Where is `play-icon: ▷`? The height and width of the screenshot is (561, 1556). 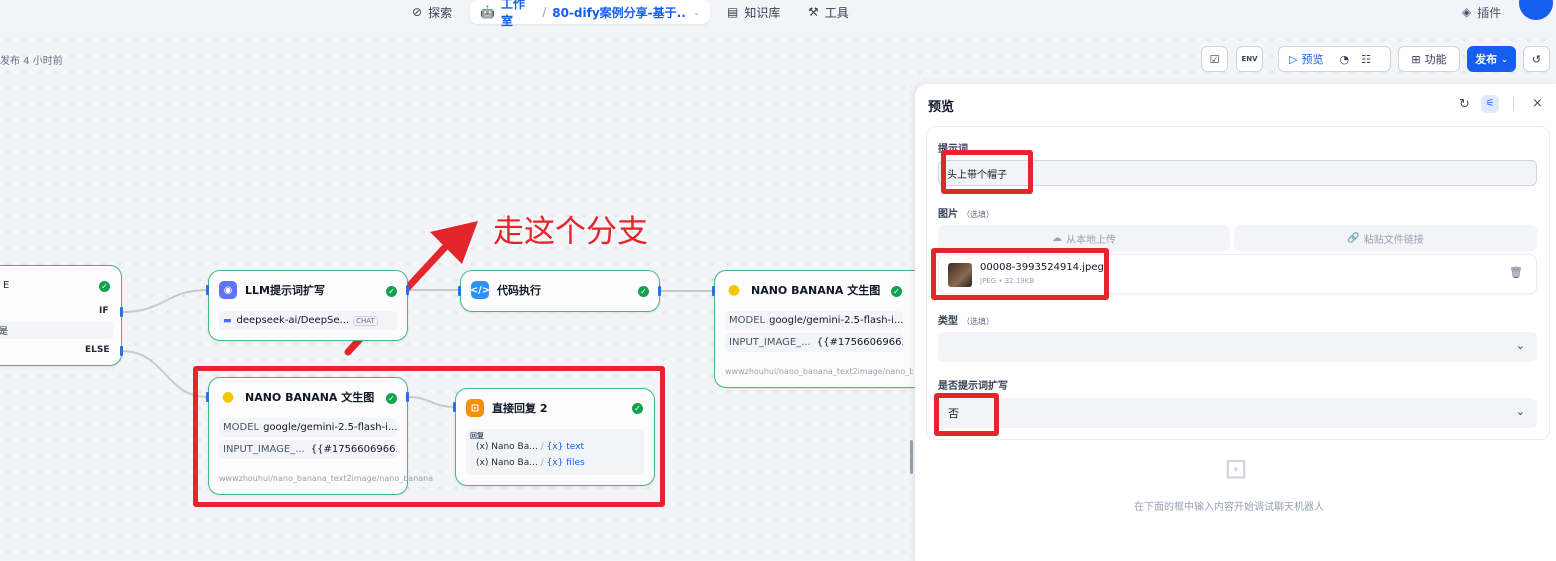 play-icon: ▷ is located at coordinates (1293, 59).